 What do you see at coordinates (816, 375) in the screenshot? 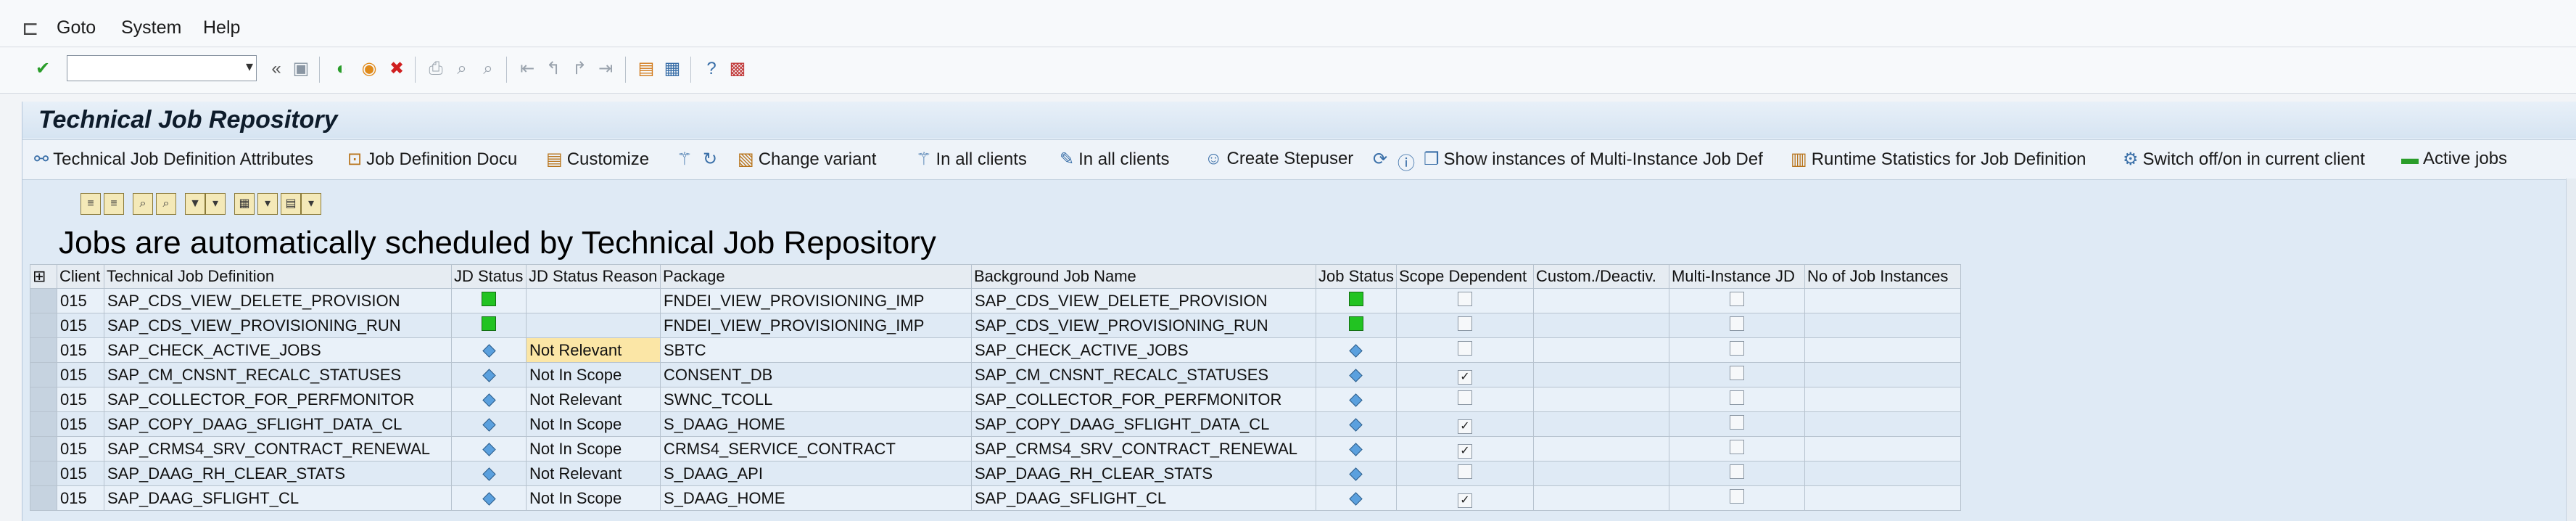
I see `cell-package: CONSENT_DB` at bounding box center [816, 375].